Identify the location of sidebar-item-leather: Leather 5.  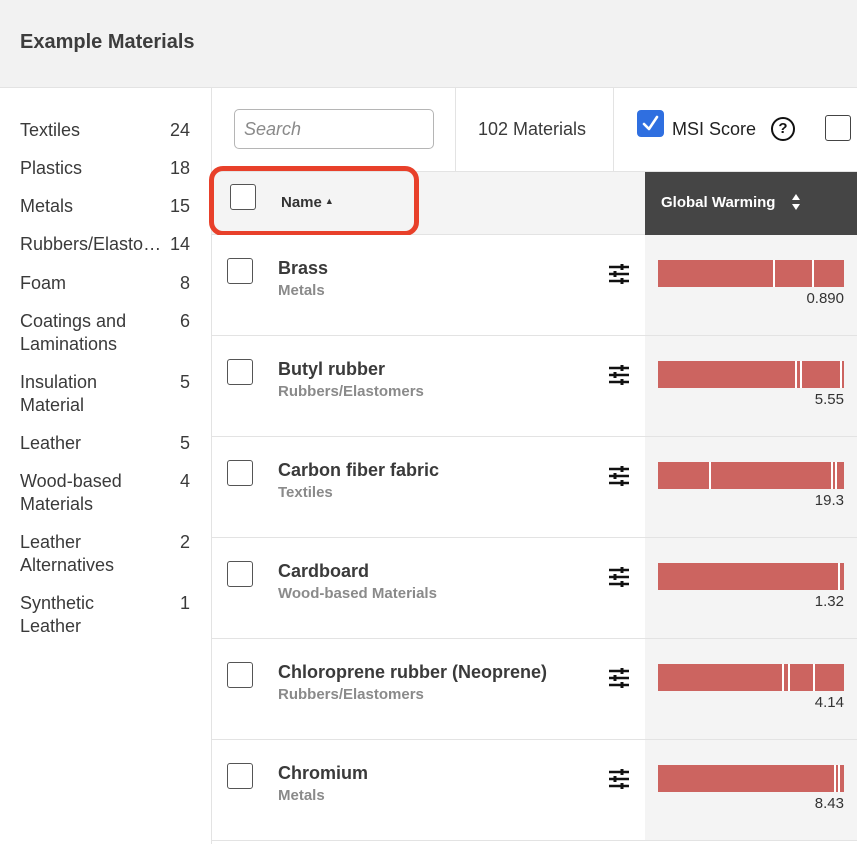
(105, 443).